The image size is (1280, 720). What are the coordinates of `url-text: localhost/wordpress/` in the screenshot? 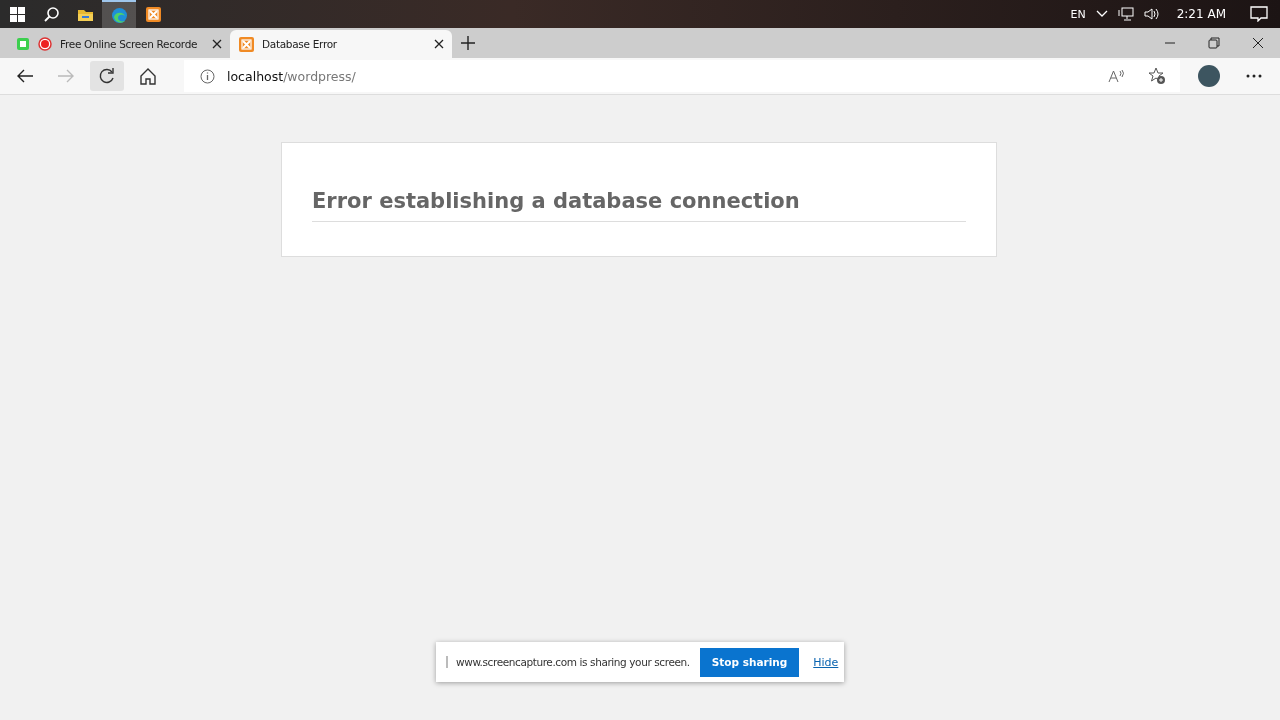 It's located at (291, 76).